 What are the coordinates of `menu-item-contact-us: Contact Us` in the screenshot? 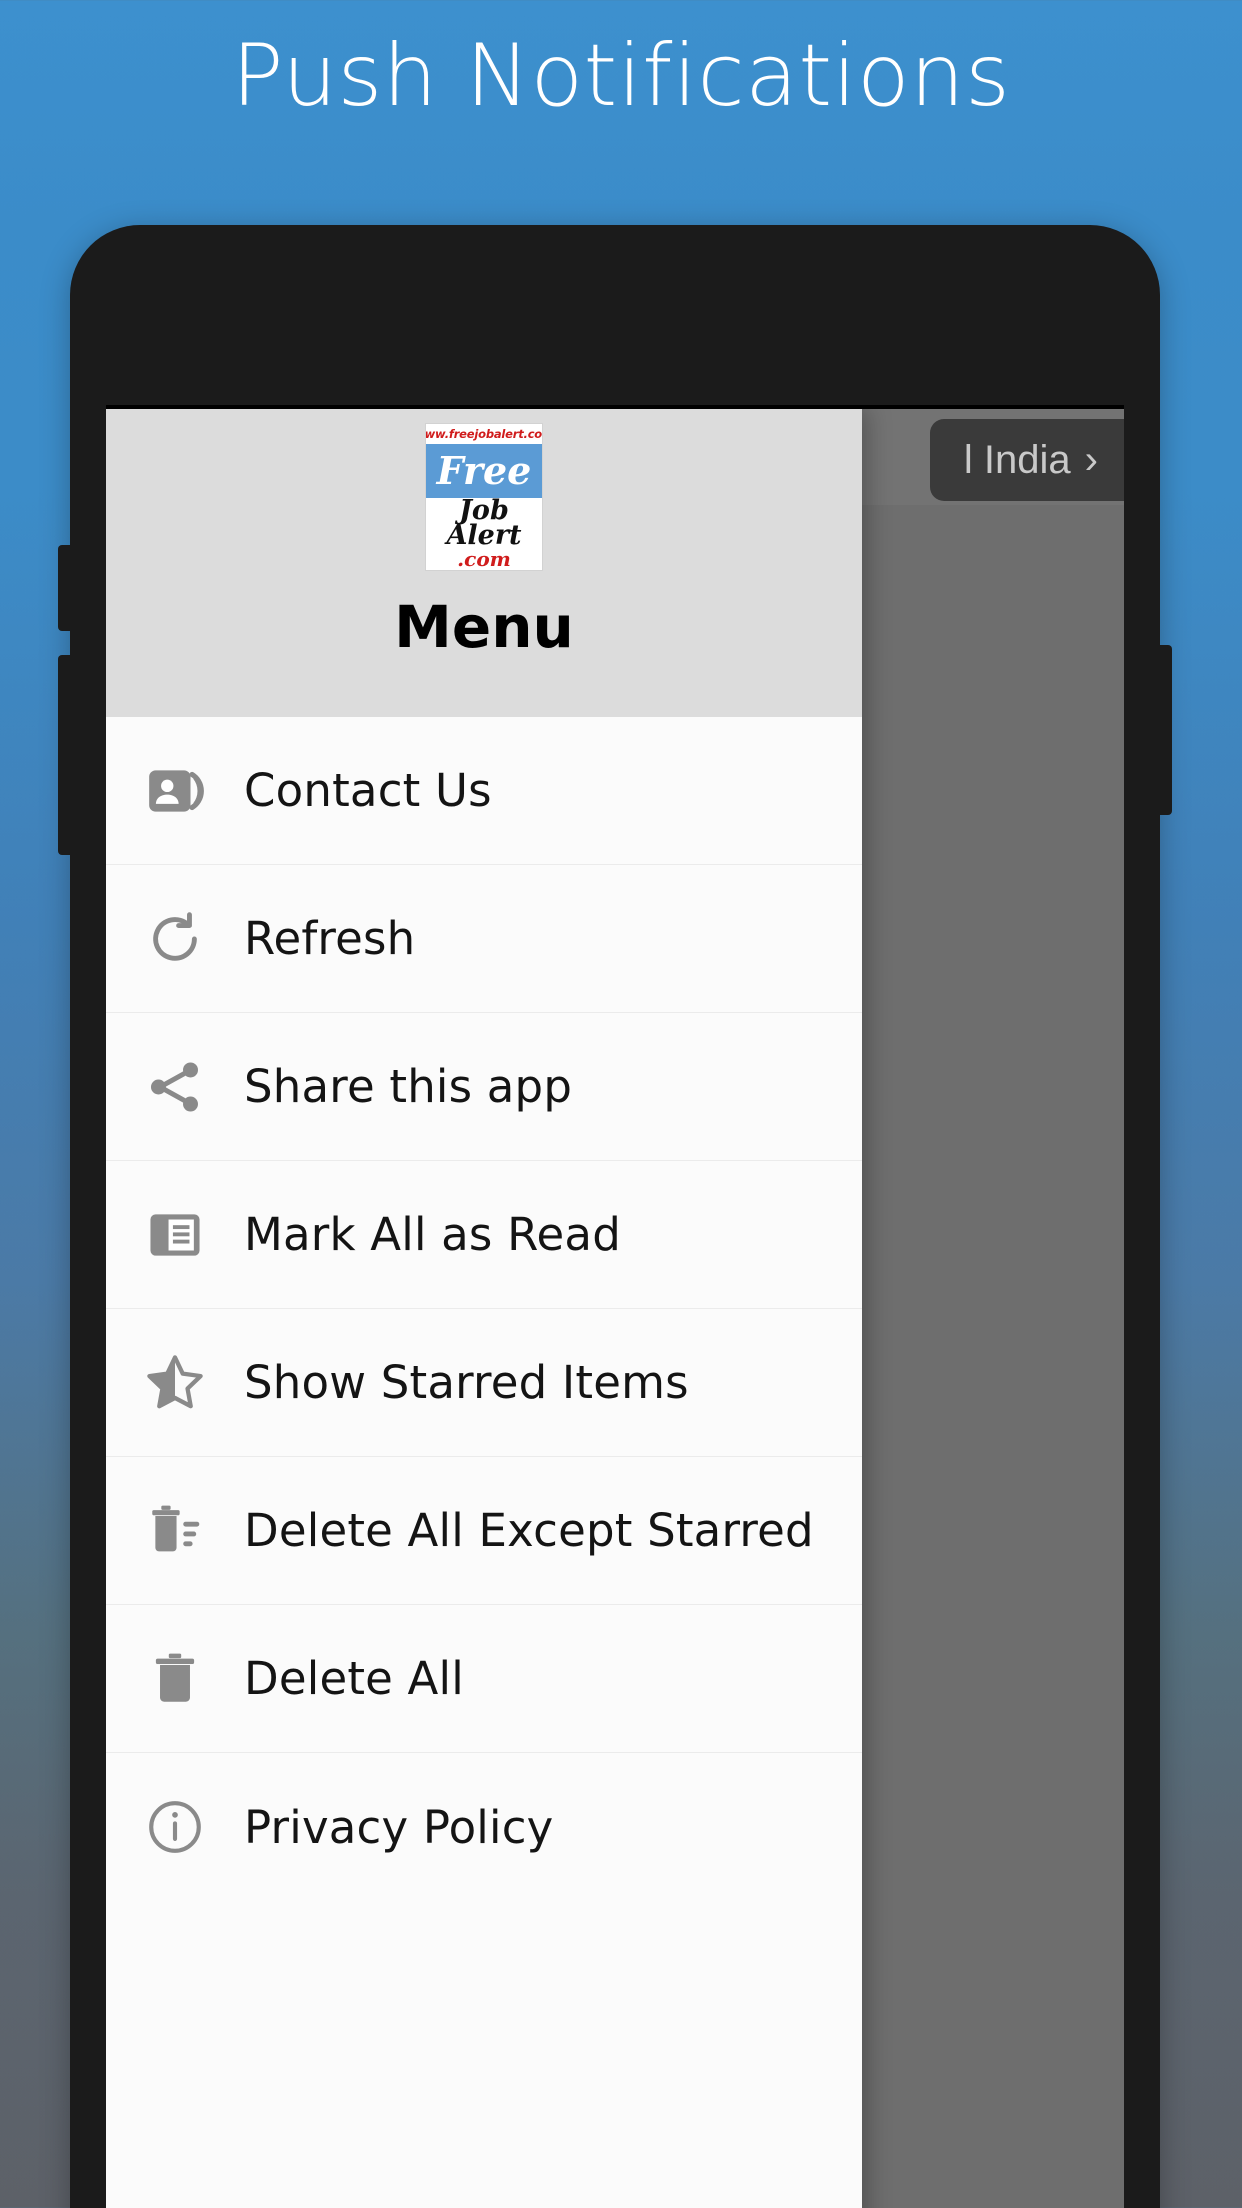 It's located at (484, 791).